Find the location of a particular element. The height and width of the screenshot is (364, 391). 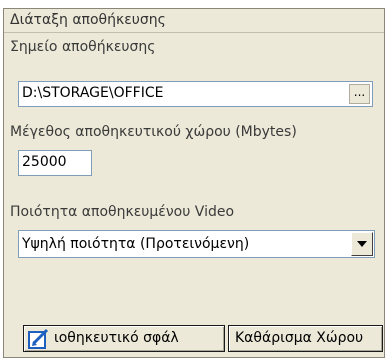

dropdown-button is located at coordinates (362, 244).